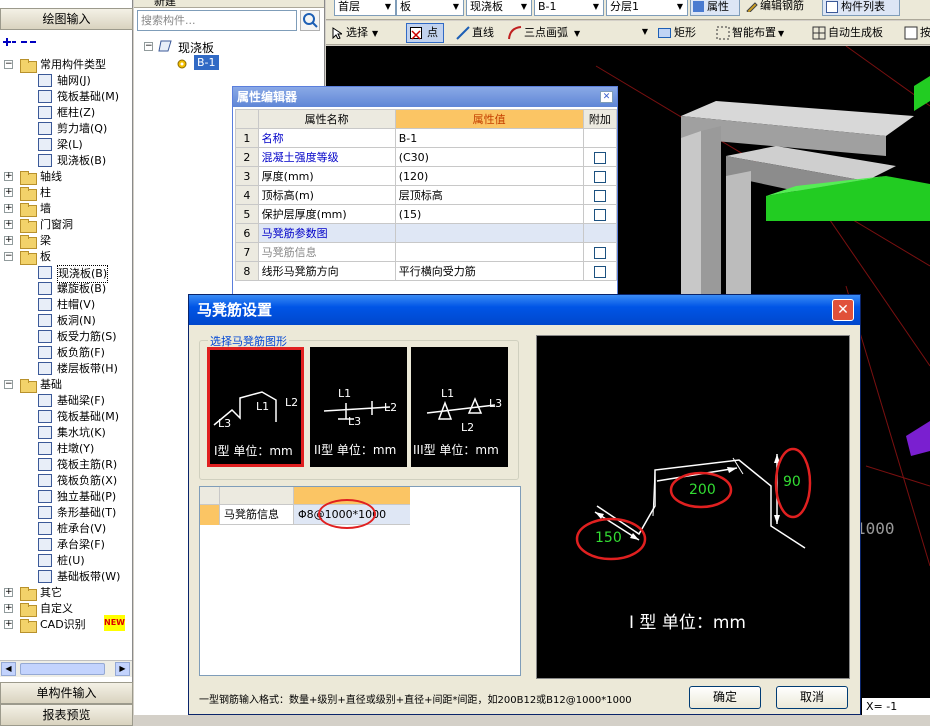 The width and height of the screenshot is (930, 726). I want to click on property-name: 马凳筋参数图, so click(326, 233).